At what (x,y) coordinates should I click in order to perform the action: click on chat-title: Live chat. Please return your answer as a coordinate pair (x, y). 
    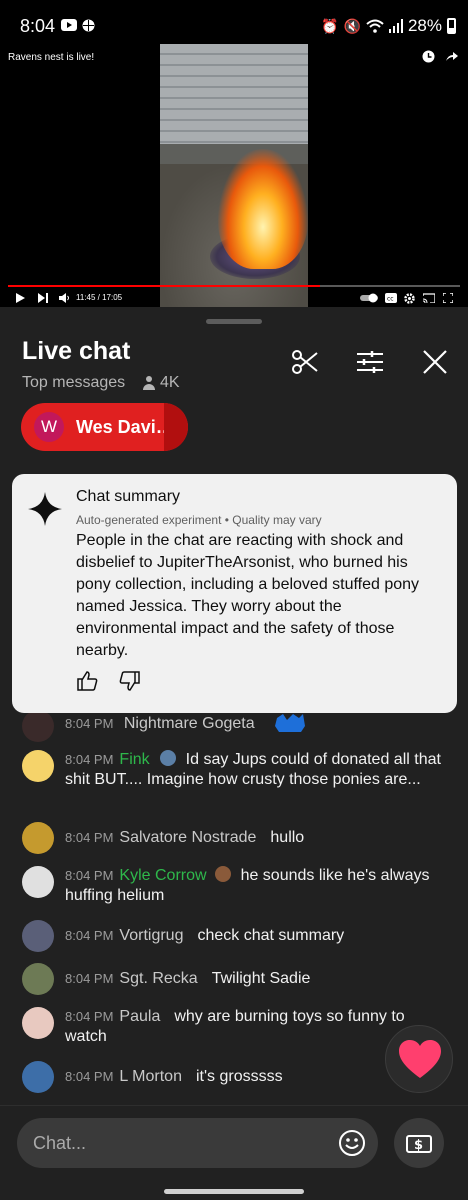
    Looking at the image, I should click on (76, 351).